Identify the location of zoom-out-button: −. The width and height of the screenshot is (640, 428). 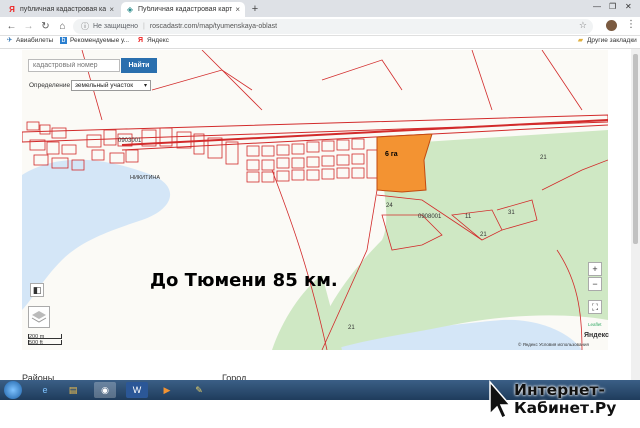
(595, 284).